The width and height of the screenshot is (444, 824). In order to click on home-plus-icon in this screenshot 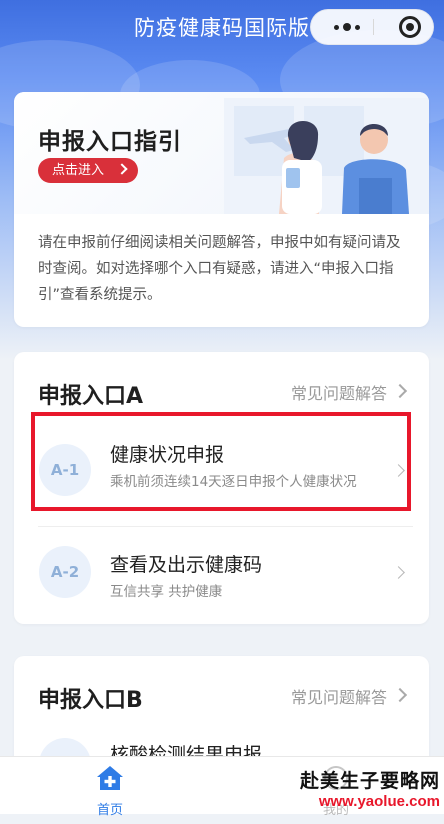, I will do `click(110, 778)`.